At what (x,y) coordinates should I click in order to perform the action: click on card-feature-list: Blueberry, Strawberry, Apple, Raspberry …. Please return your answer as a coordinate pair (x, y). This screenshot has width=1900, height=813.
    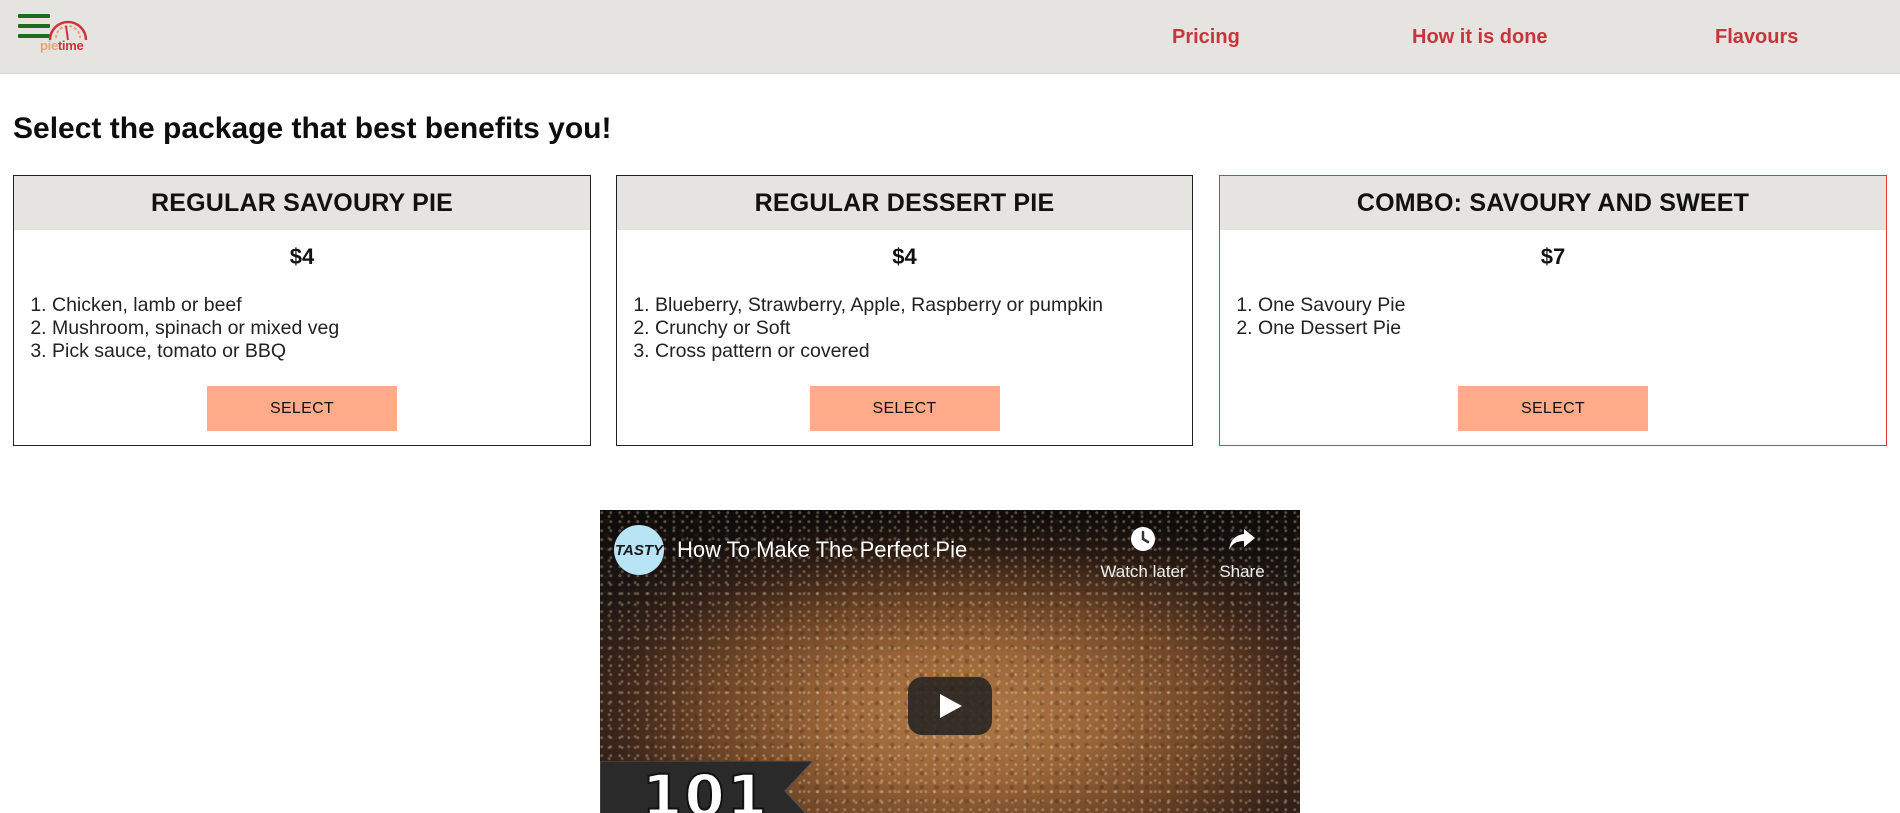
    Looking at the image, I should click on (904, 330).